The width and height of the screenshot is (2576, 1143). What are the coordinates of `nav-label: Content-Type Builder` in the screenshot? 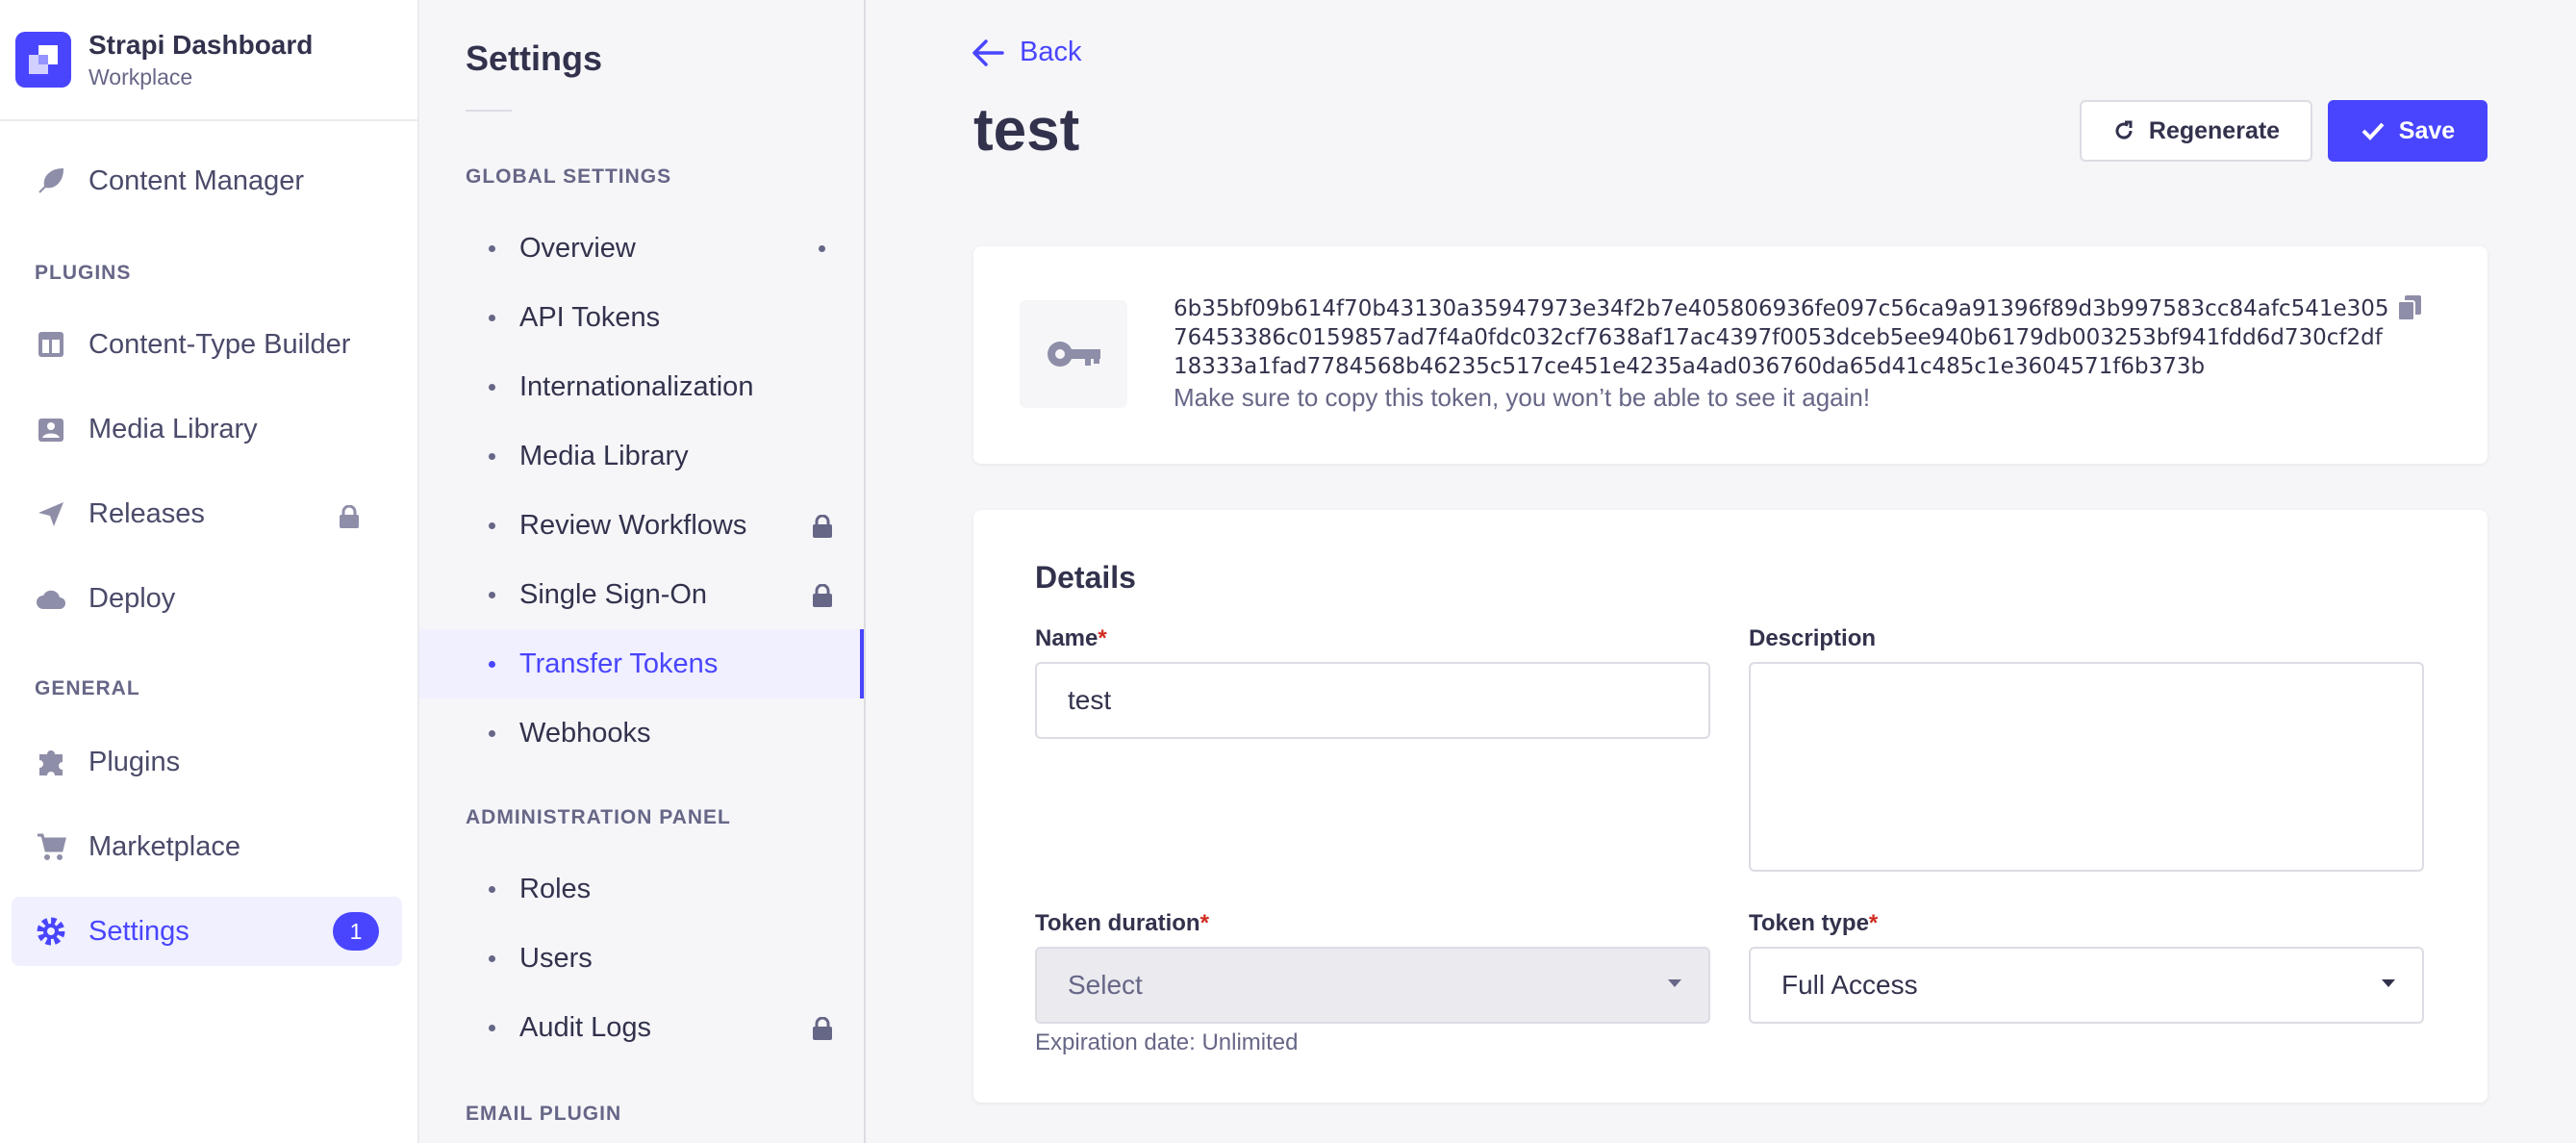 It's located at (219, 344).